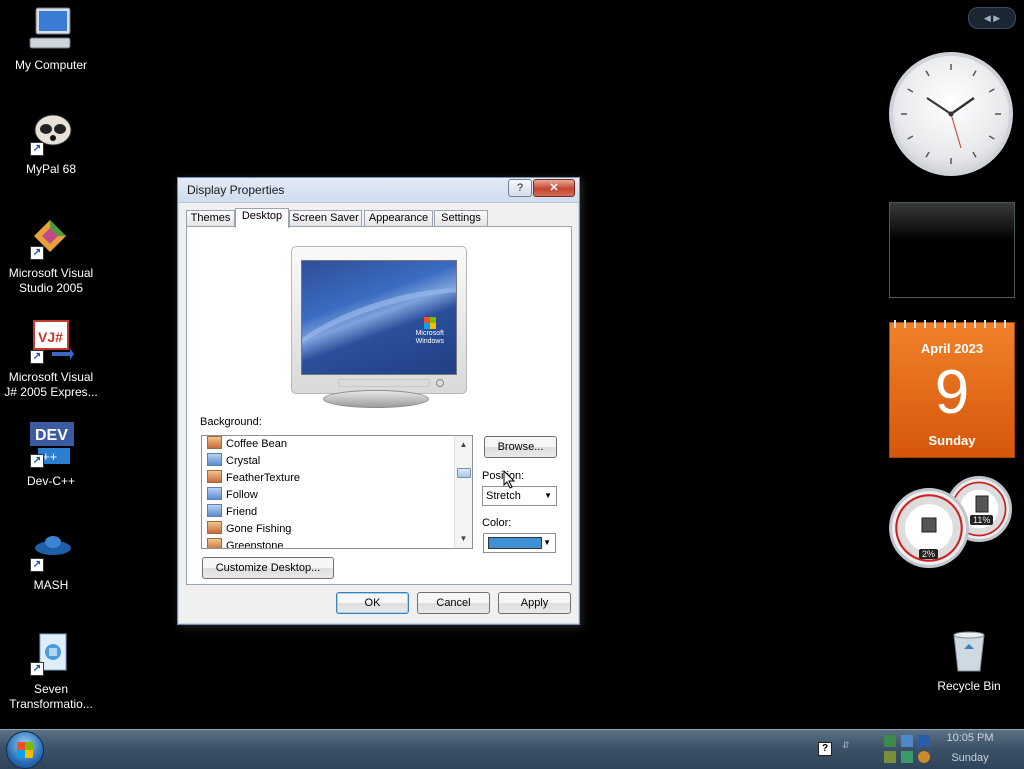 Image resolution: width=1024 pixels, height=769 pixels. What do you see at coordinates (515, 543) in the screenshot?
I see `color-swatch` at bounding box center [515, 543].